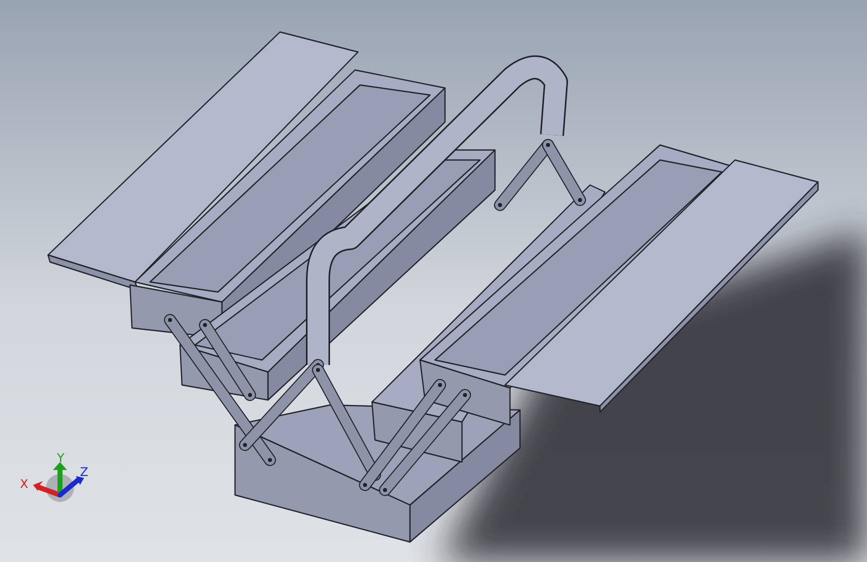  Describe the element at coordinates (84, 472) in the screenshot. I see `axis-label: Z` at that location.